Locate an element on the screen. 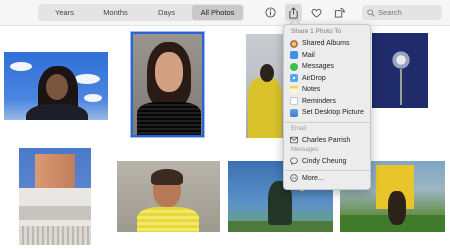  favorite-button is located at coordinates (316, 12).